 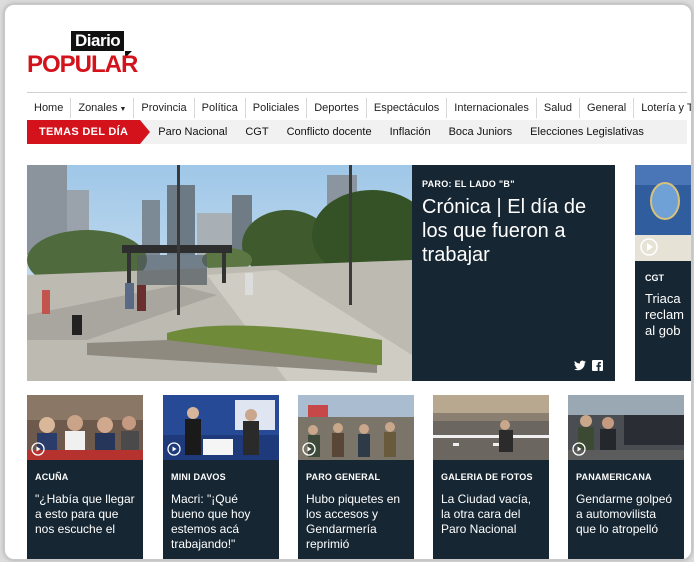 What do you see at coordinates (198, 477) in the screenshot?
I see `card-kicker: MINI DAVOS` at bounding box center [198, 477].